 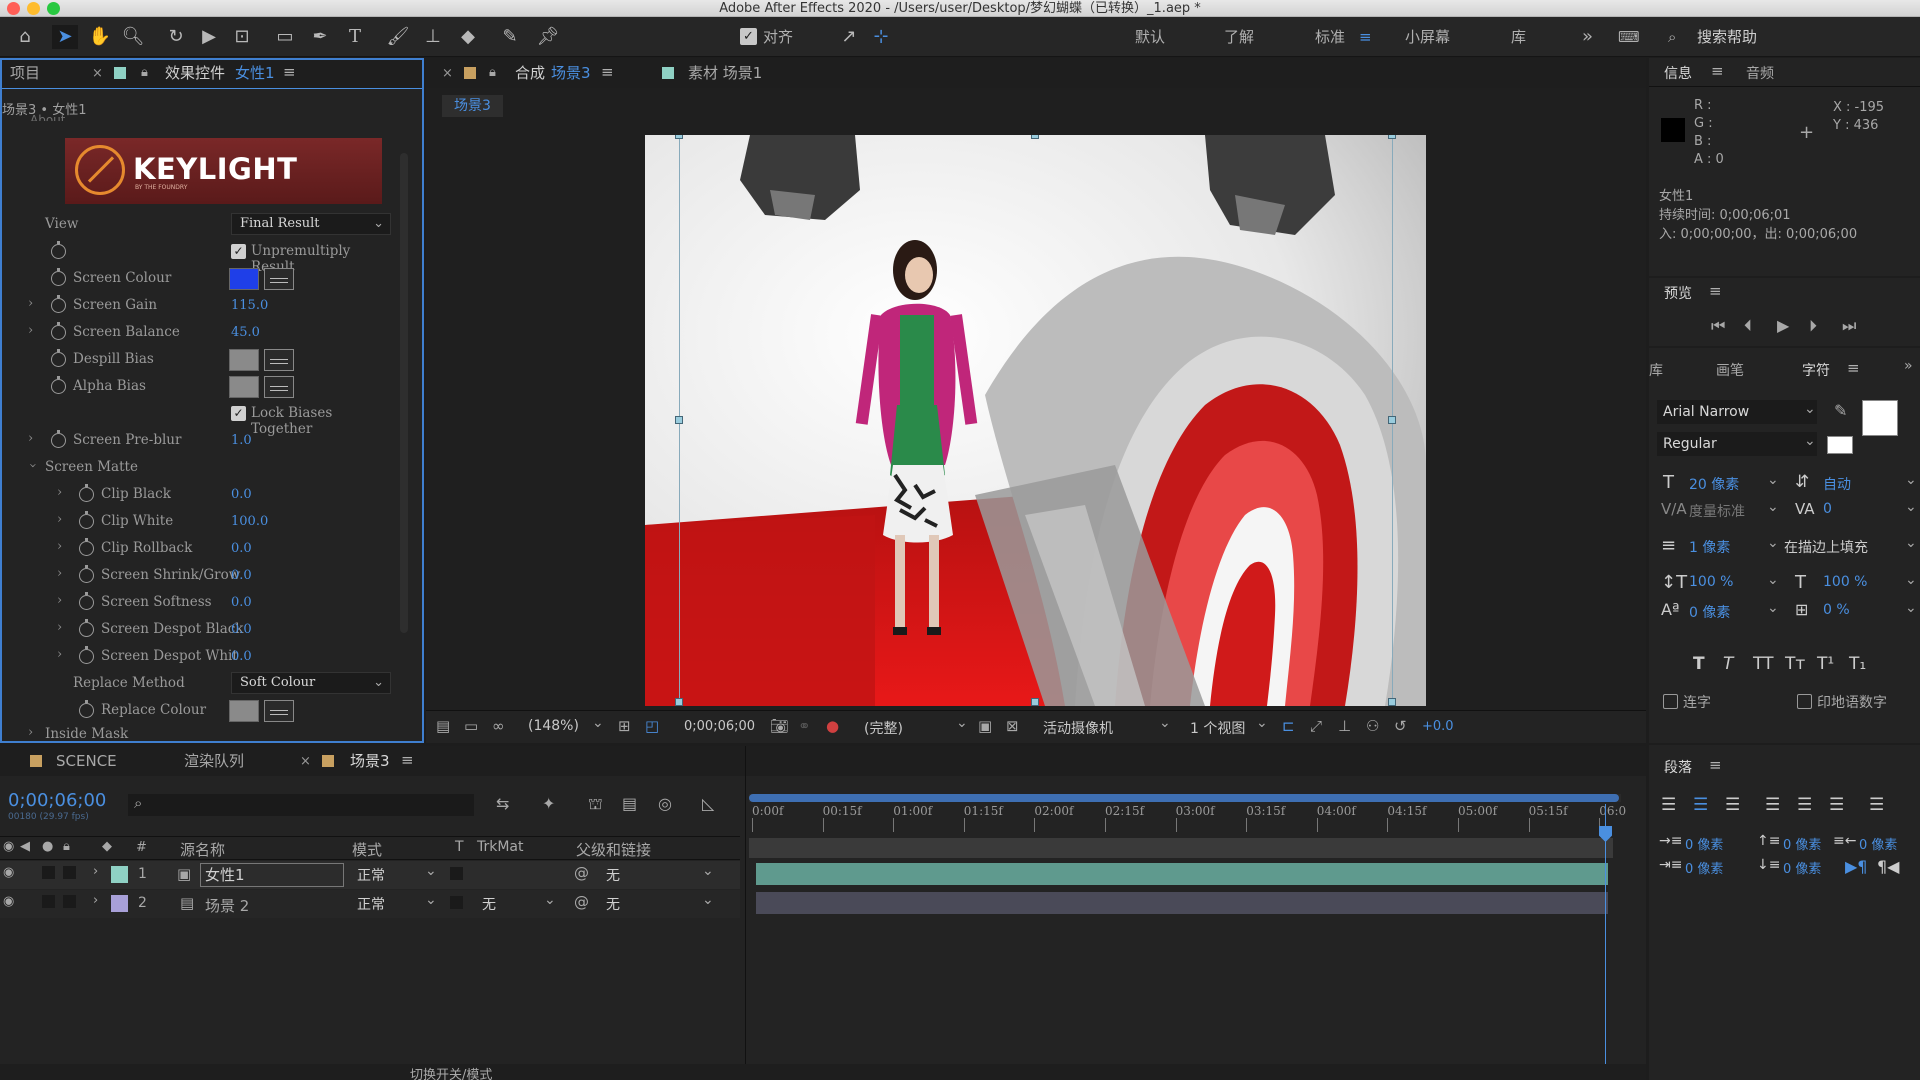 I want to click on indent-right-value: 0 像素, so click(x=1878, y=843).